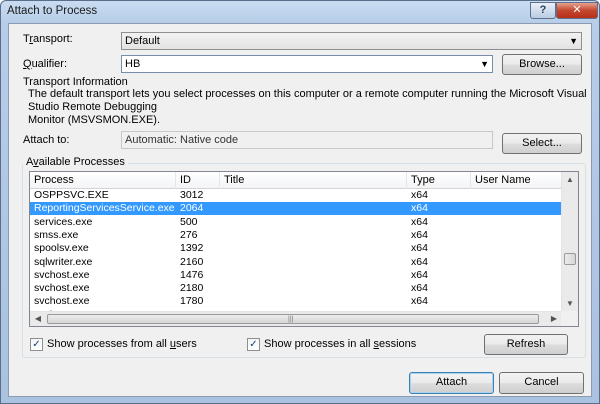 The width and height of the screenshot is (600, 404). I want to click on process-cell-id: 1392, so click(192, 248).